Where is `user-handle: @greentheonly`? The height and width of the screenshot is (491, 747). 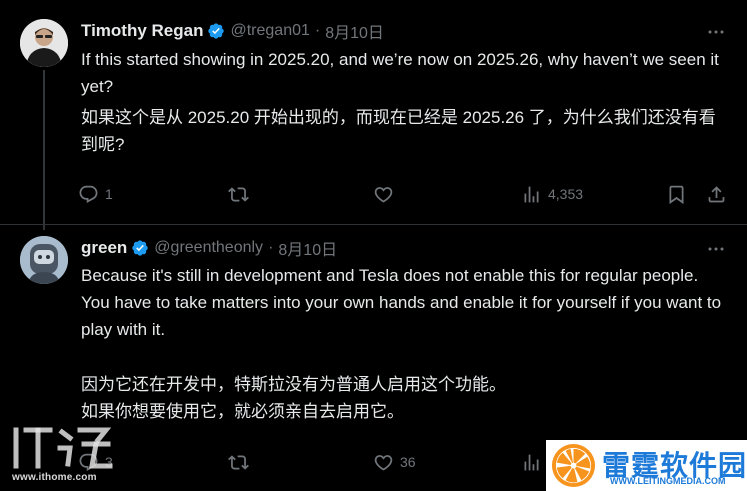
user-handle: @greentheonly is located at coordinates (208, 248).